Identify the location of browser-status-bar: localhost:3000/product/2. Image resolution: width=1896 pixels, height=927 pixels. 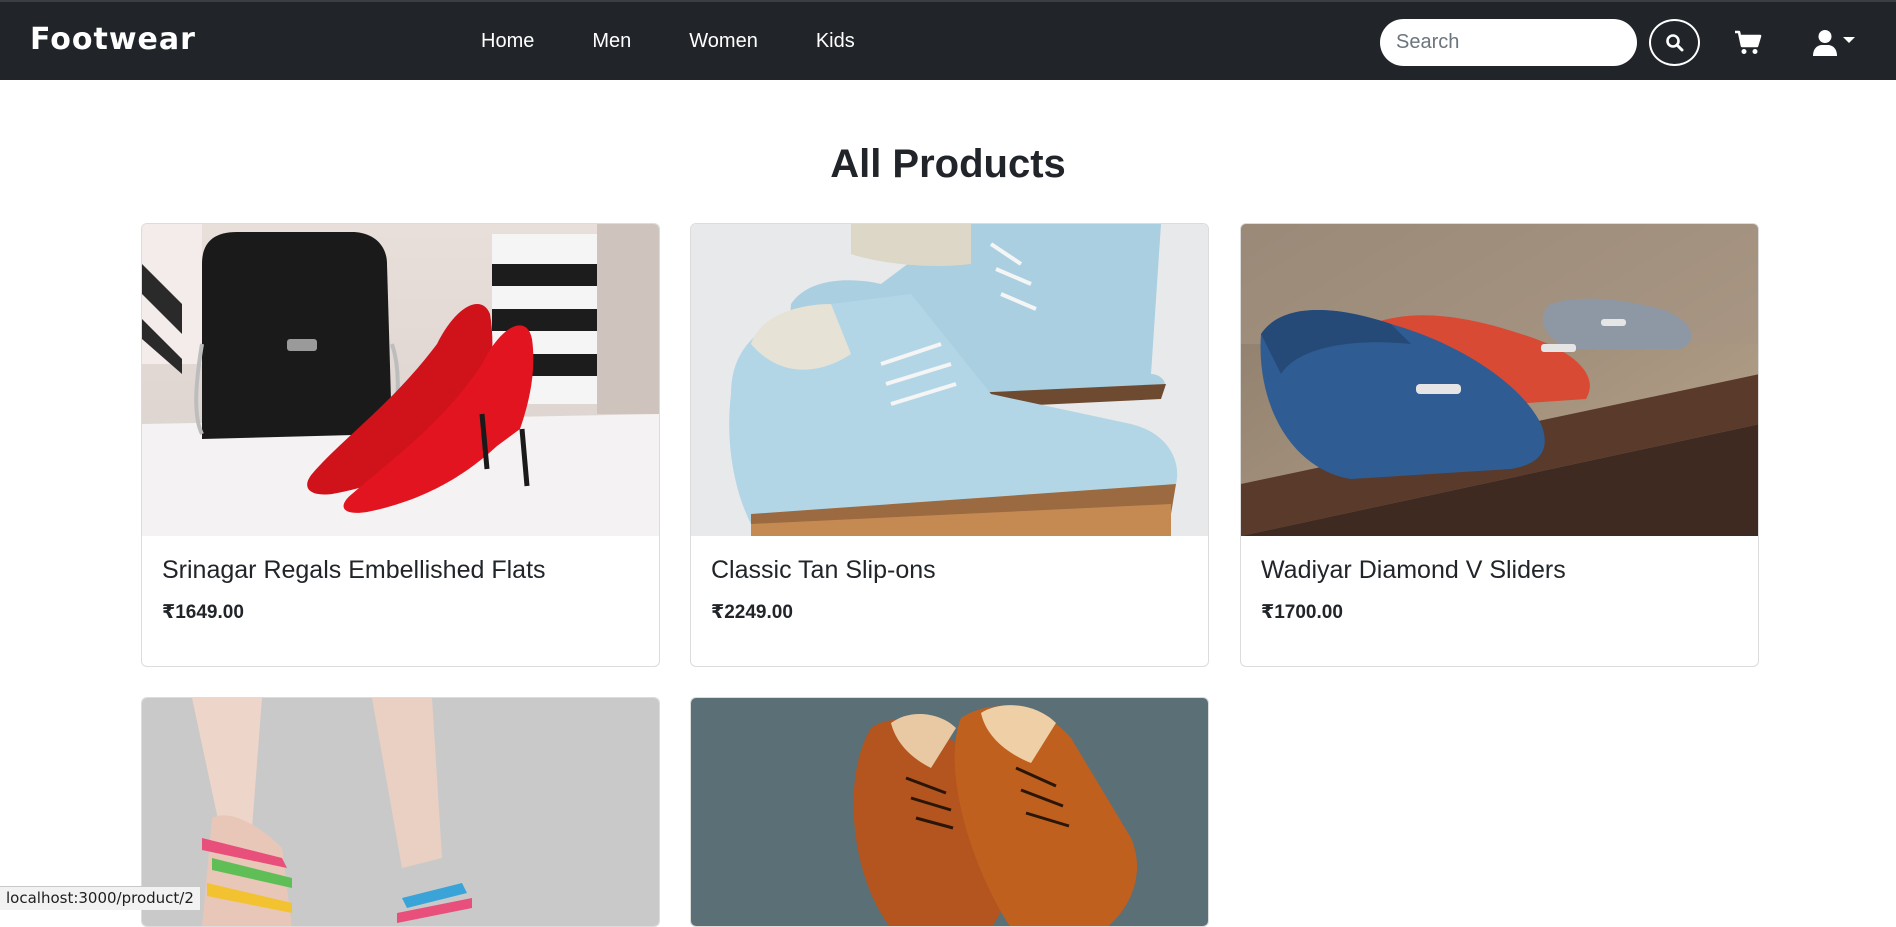
(100, 898).